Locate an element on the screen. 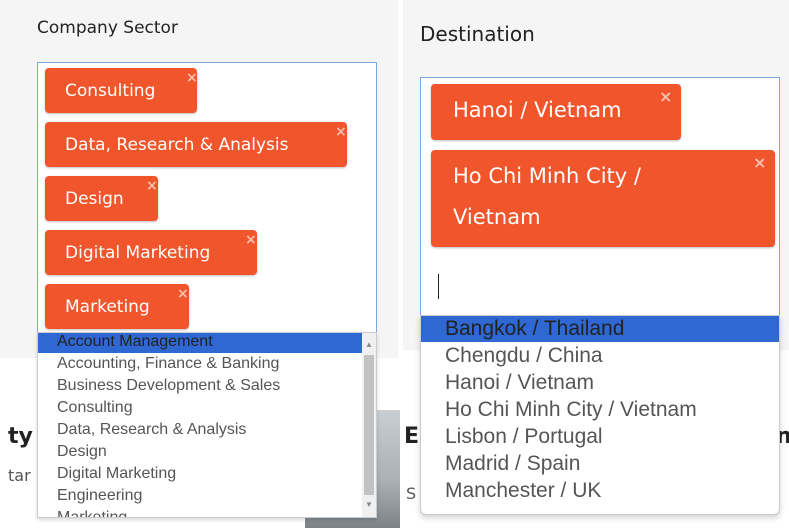 Image resolution: width=789 pixels, height=528 pixels. tag-consulting: Consulting × is located at coordinates (121, 90).